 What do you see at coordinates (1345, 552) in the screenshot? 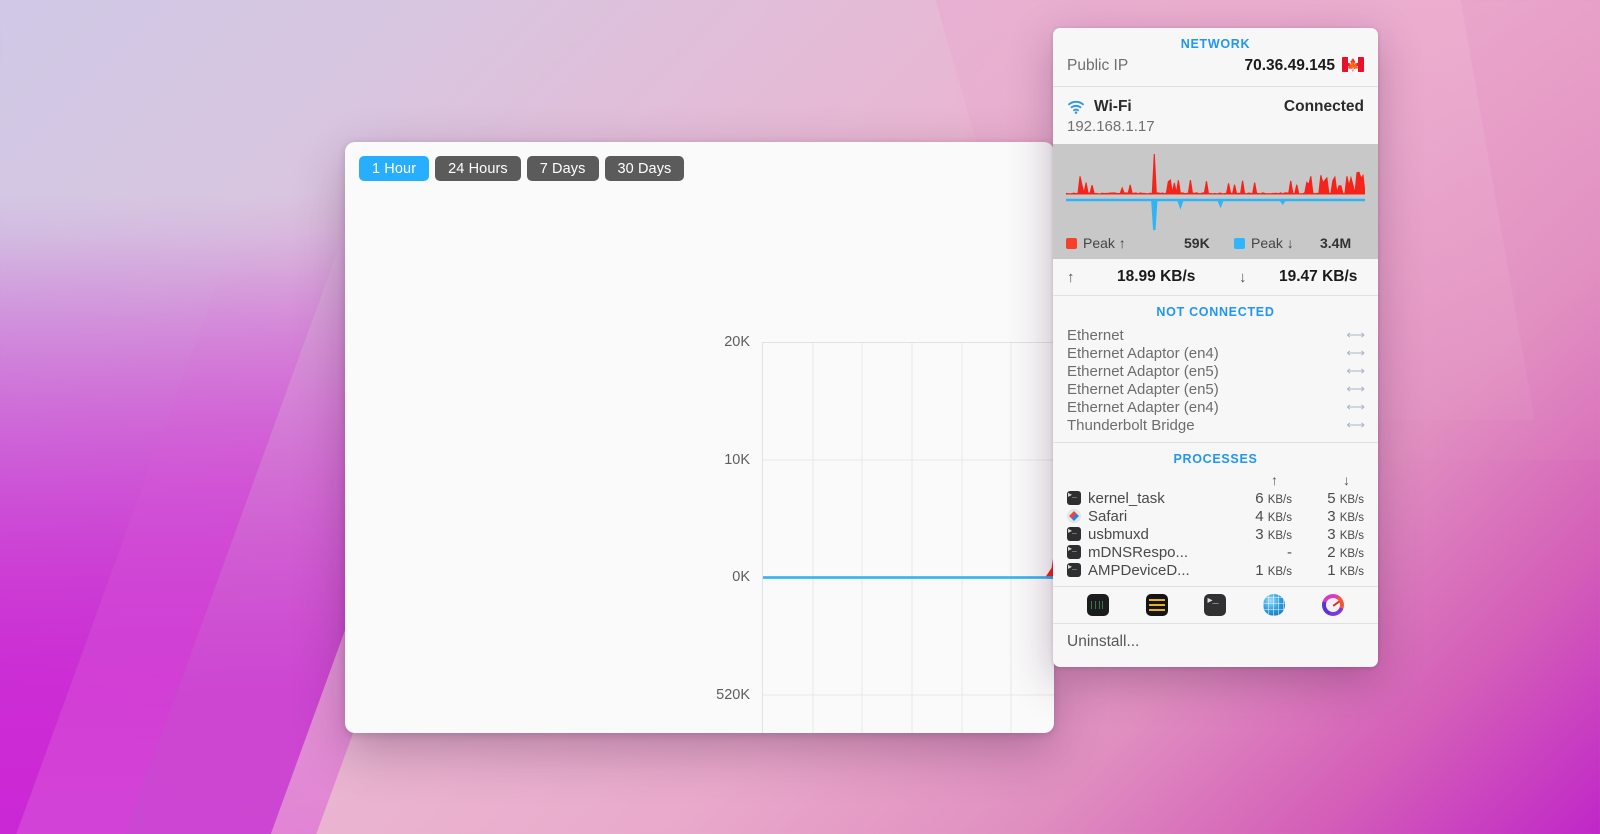
I see `process-download-rate: 2 KB/s` at bounding box center [1345, 552].